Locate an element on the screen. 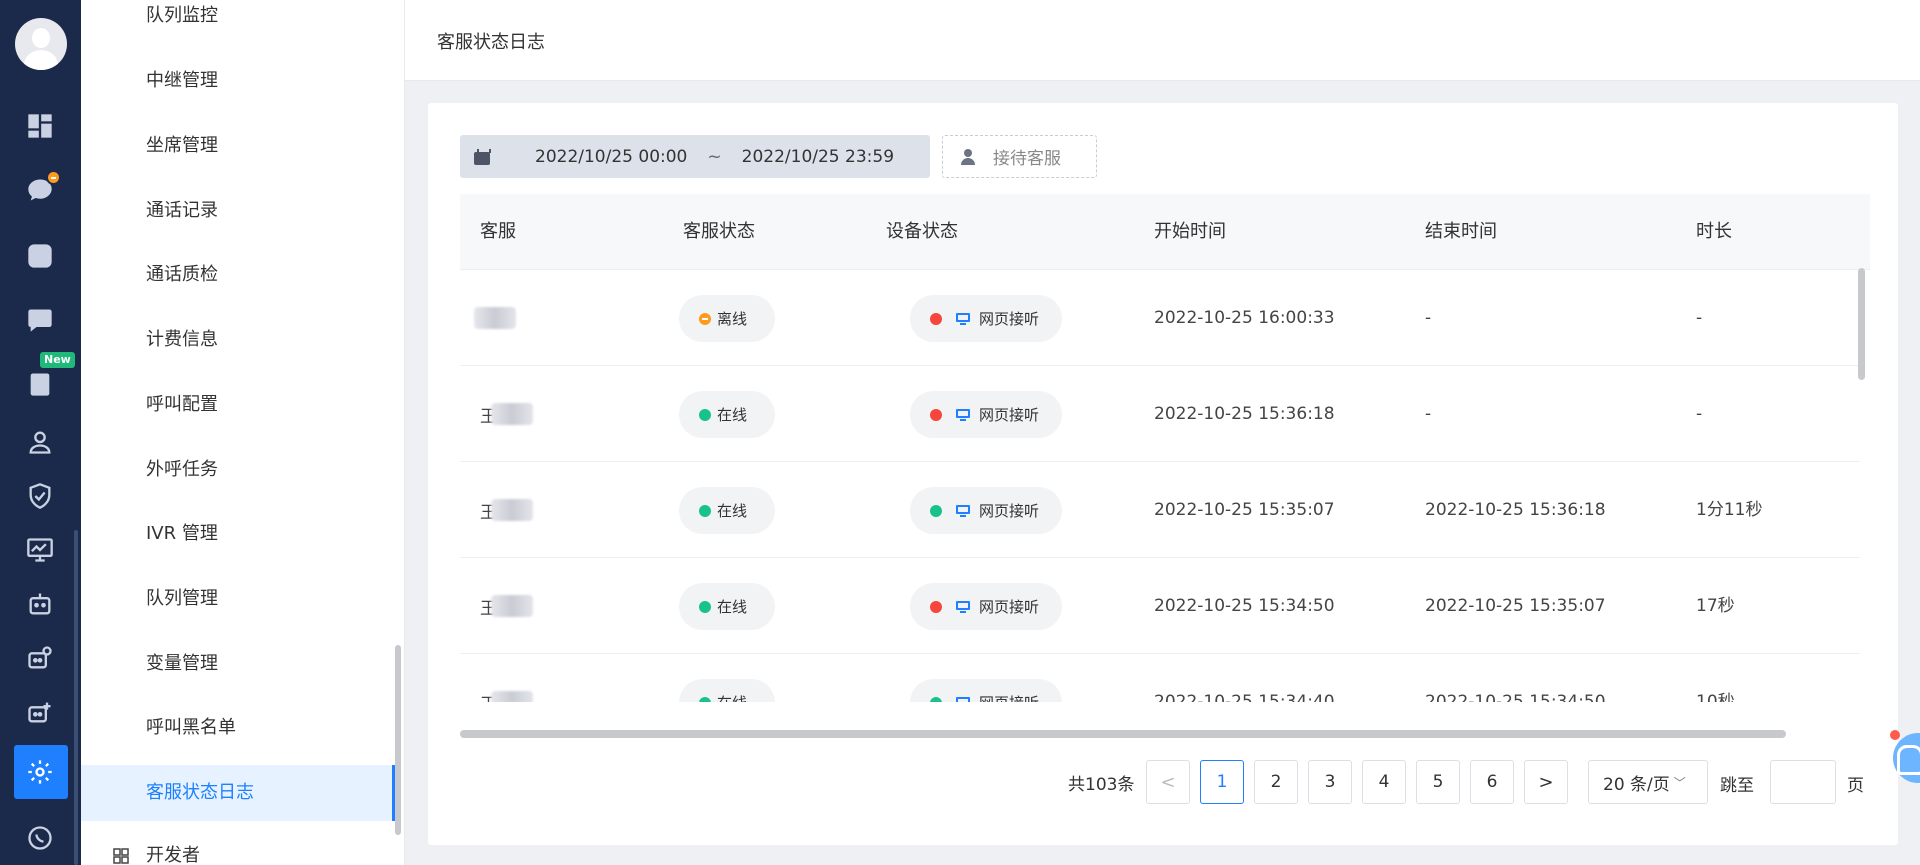  table-vertical-scrollbar is located at coordinates (1861, 324).